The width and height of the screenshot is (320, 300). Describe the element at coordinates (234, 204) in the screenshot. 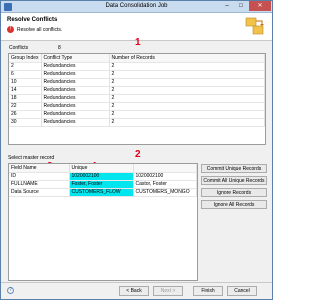

I see `ignore-all-records-button: Ignore All Records` at that location.